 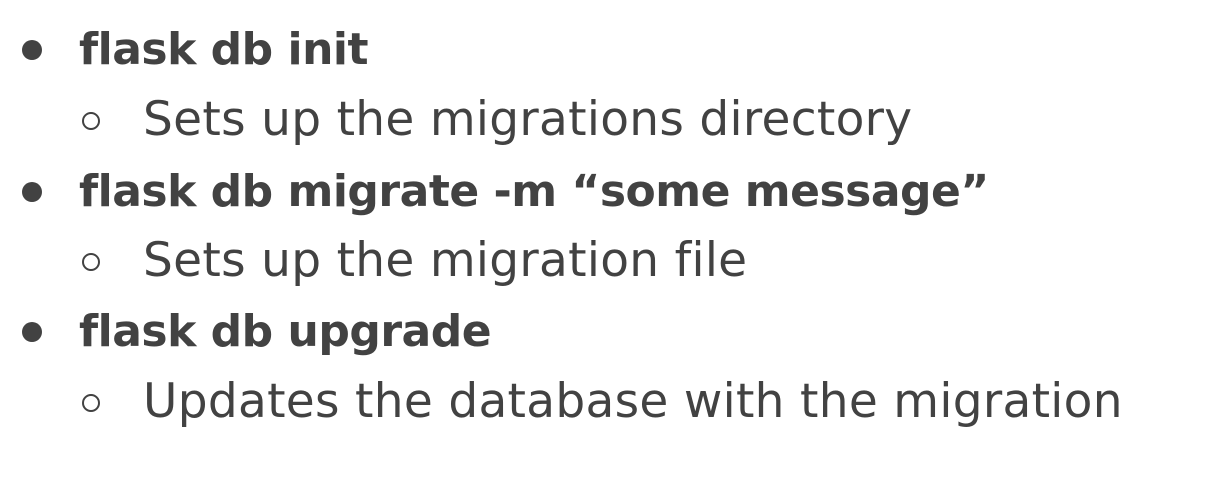 What do you see at coordinates (285, 331) in the screenshot?
I see `command-text: flask db upgrade` at bounding box center [285, 331].